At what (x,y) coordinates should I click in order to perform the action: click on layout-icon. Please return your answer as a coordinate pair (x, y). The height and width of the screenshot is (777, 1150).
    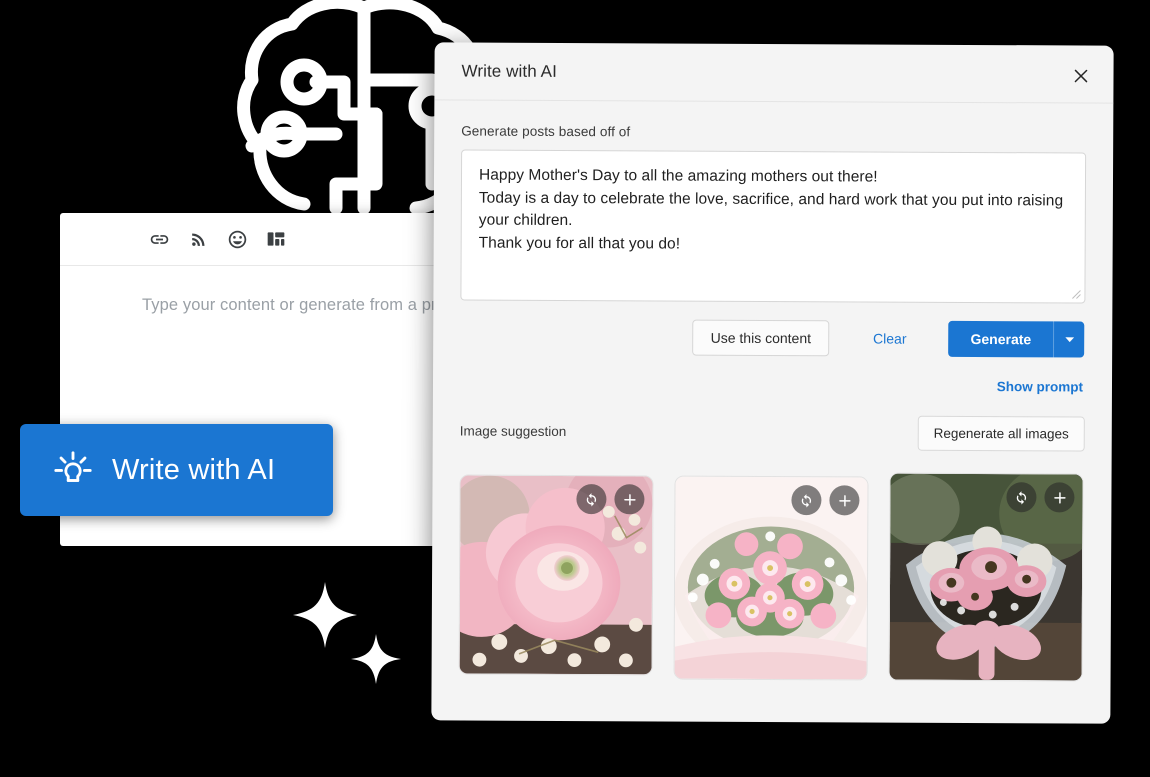
    Looking at the image, I should click on (276, 239).